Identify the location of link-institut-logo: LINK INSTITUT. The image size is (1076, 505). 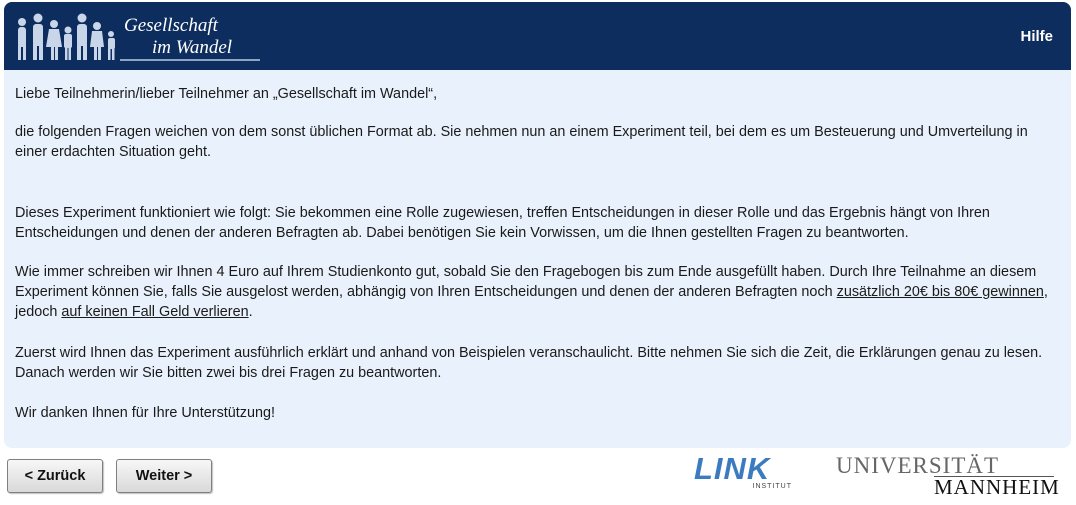
(746, 472).